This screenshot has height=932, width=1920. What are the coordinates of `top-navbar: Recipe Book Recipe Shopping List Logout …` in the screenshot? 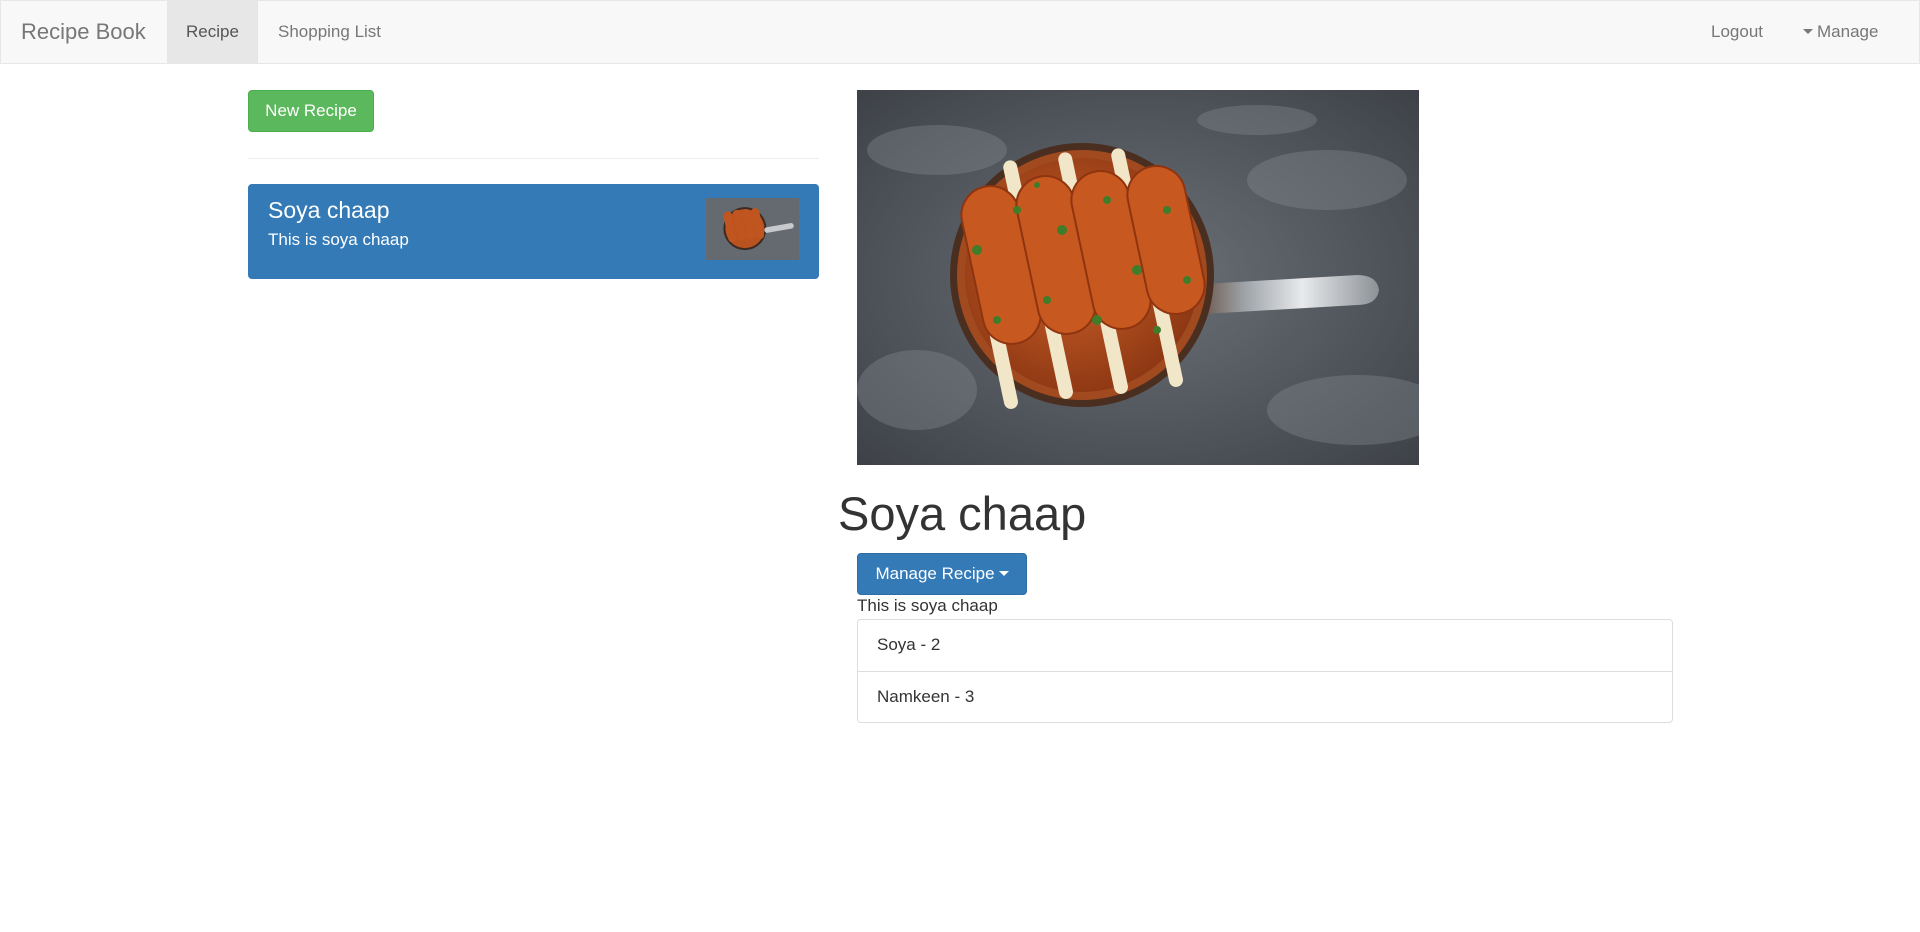 It's located at (960, 32).